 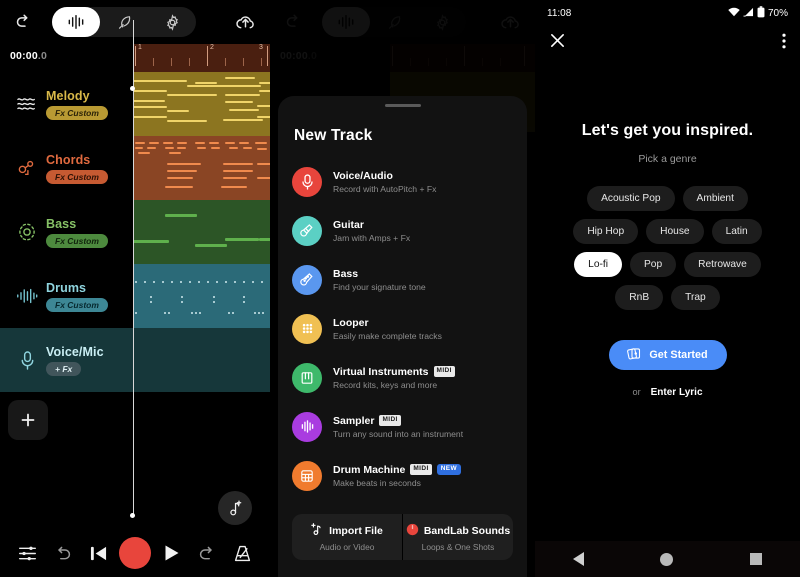 I want to click on genre-chip-lo-fi: Lo-fi, so click(x=598, y=264).